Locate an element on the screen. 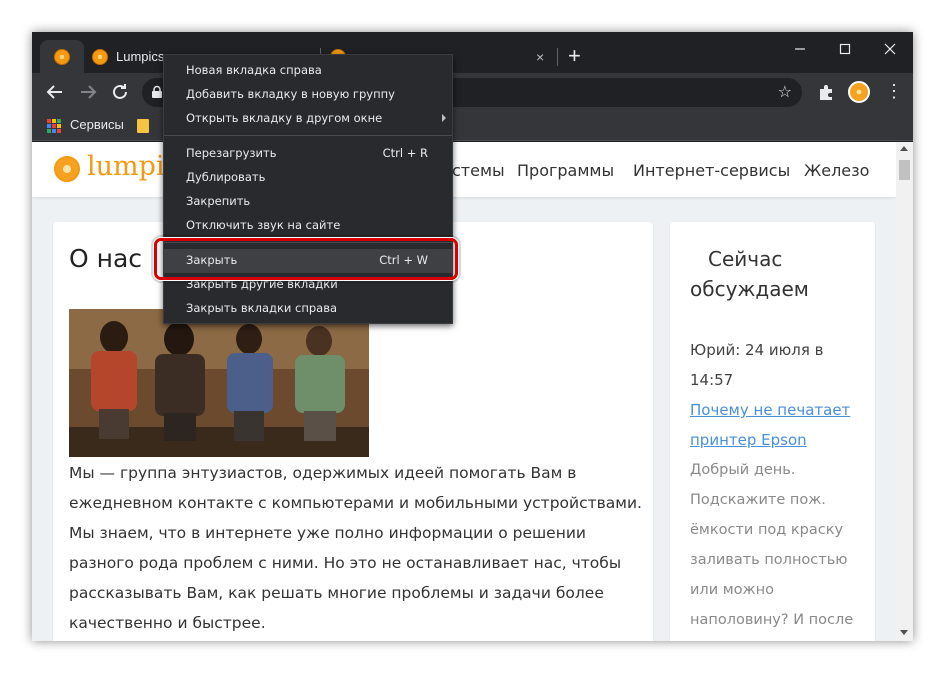 This screenshot has width=946, height=674. reload-icon is located at coordinates (120, 91).